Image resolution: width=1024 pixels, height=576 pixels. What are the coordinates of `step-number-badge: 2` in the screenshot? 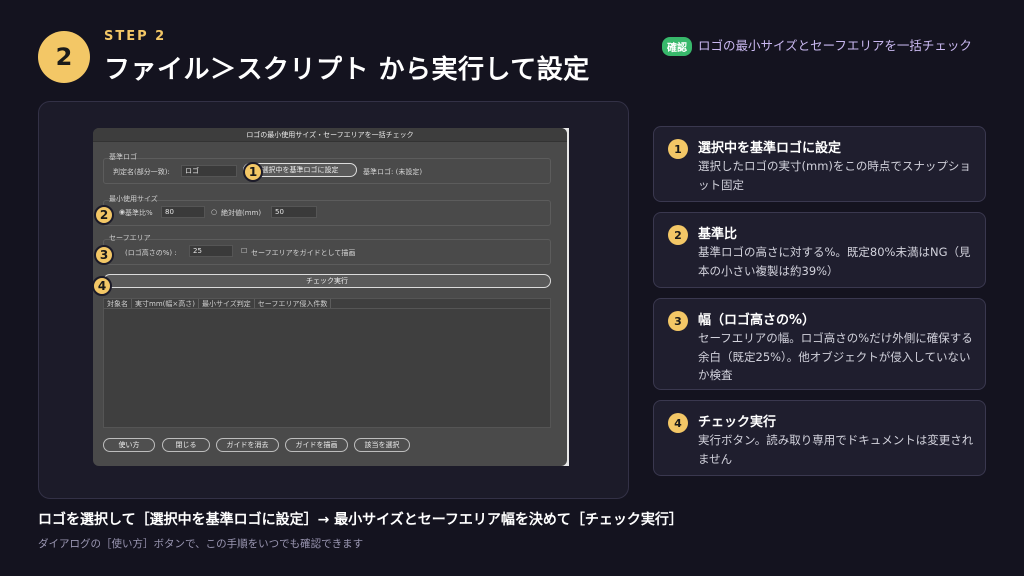 It's located at (64, 57).